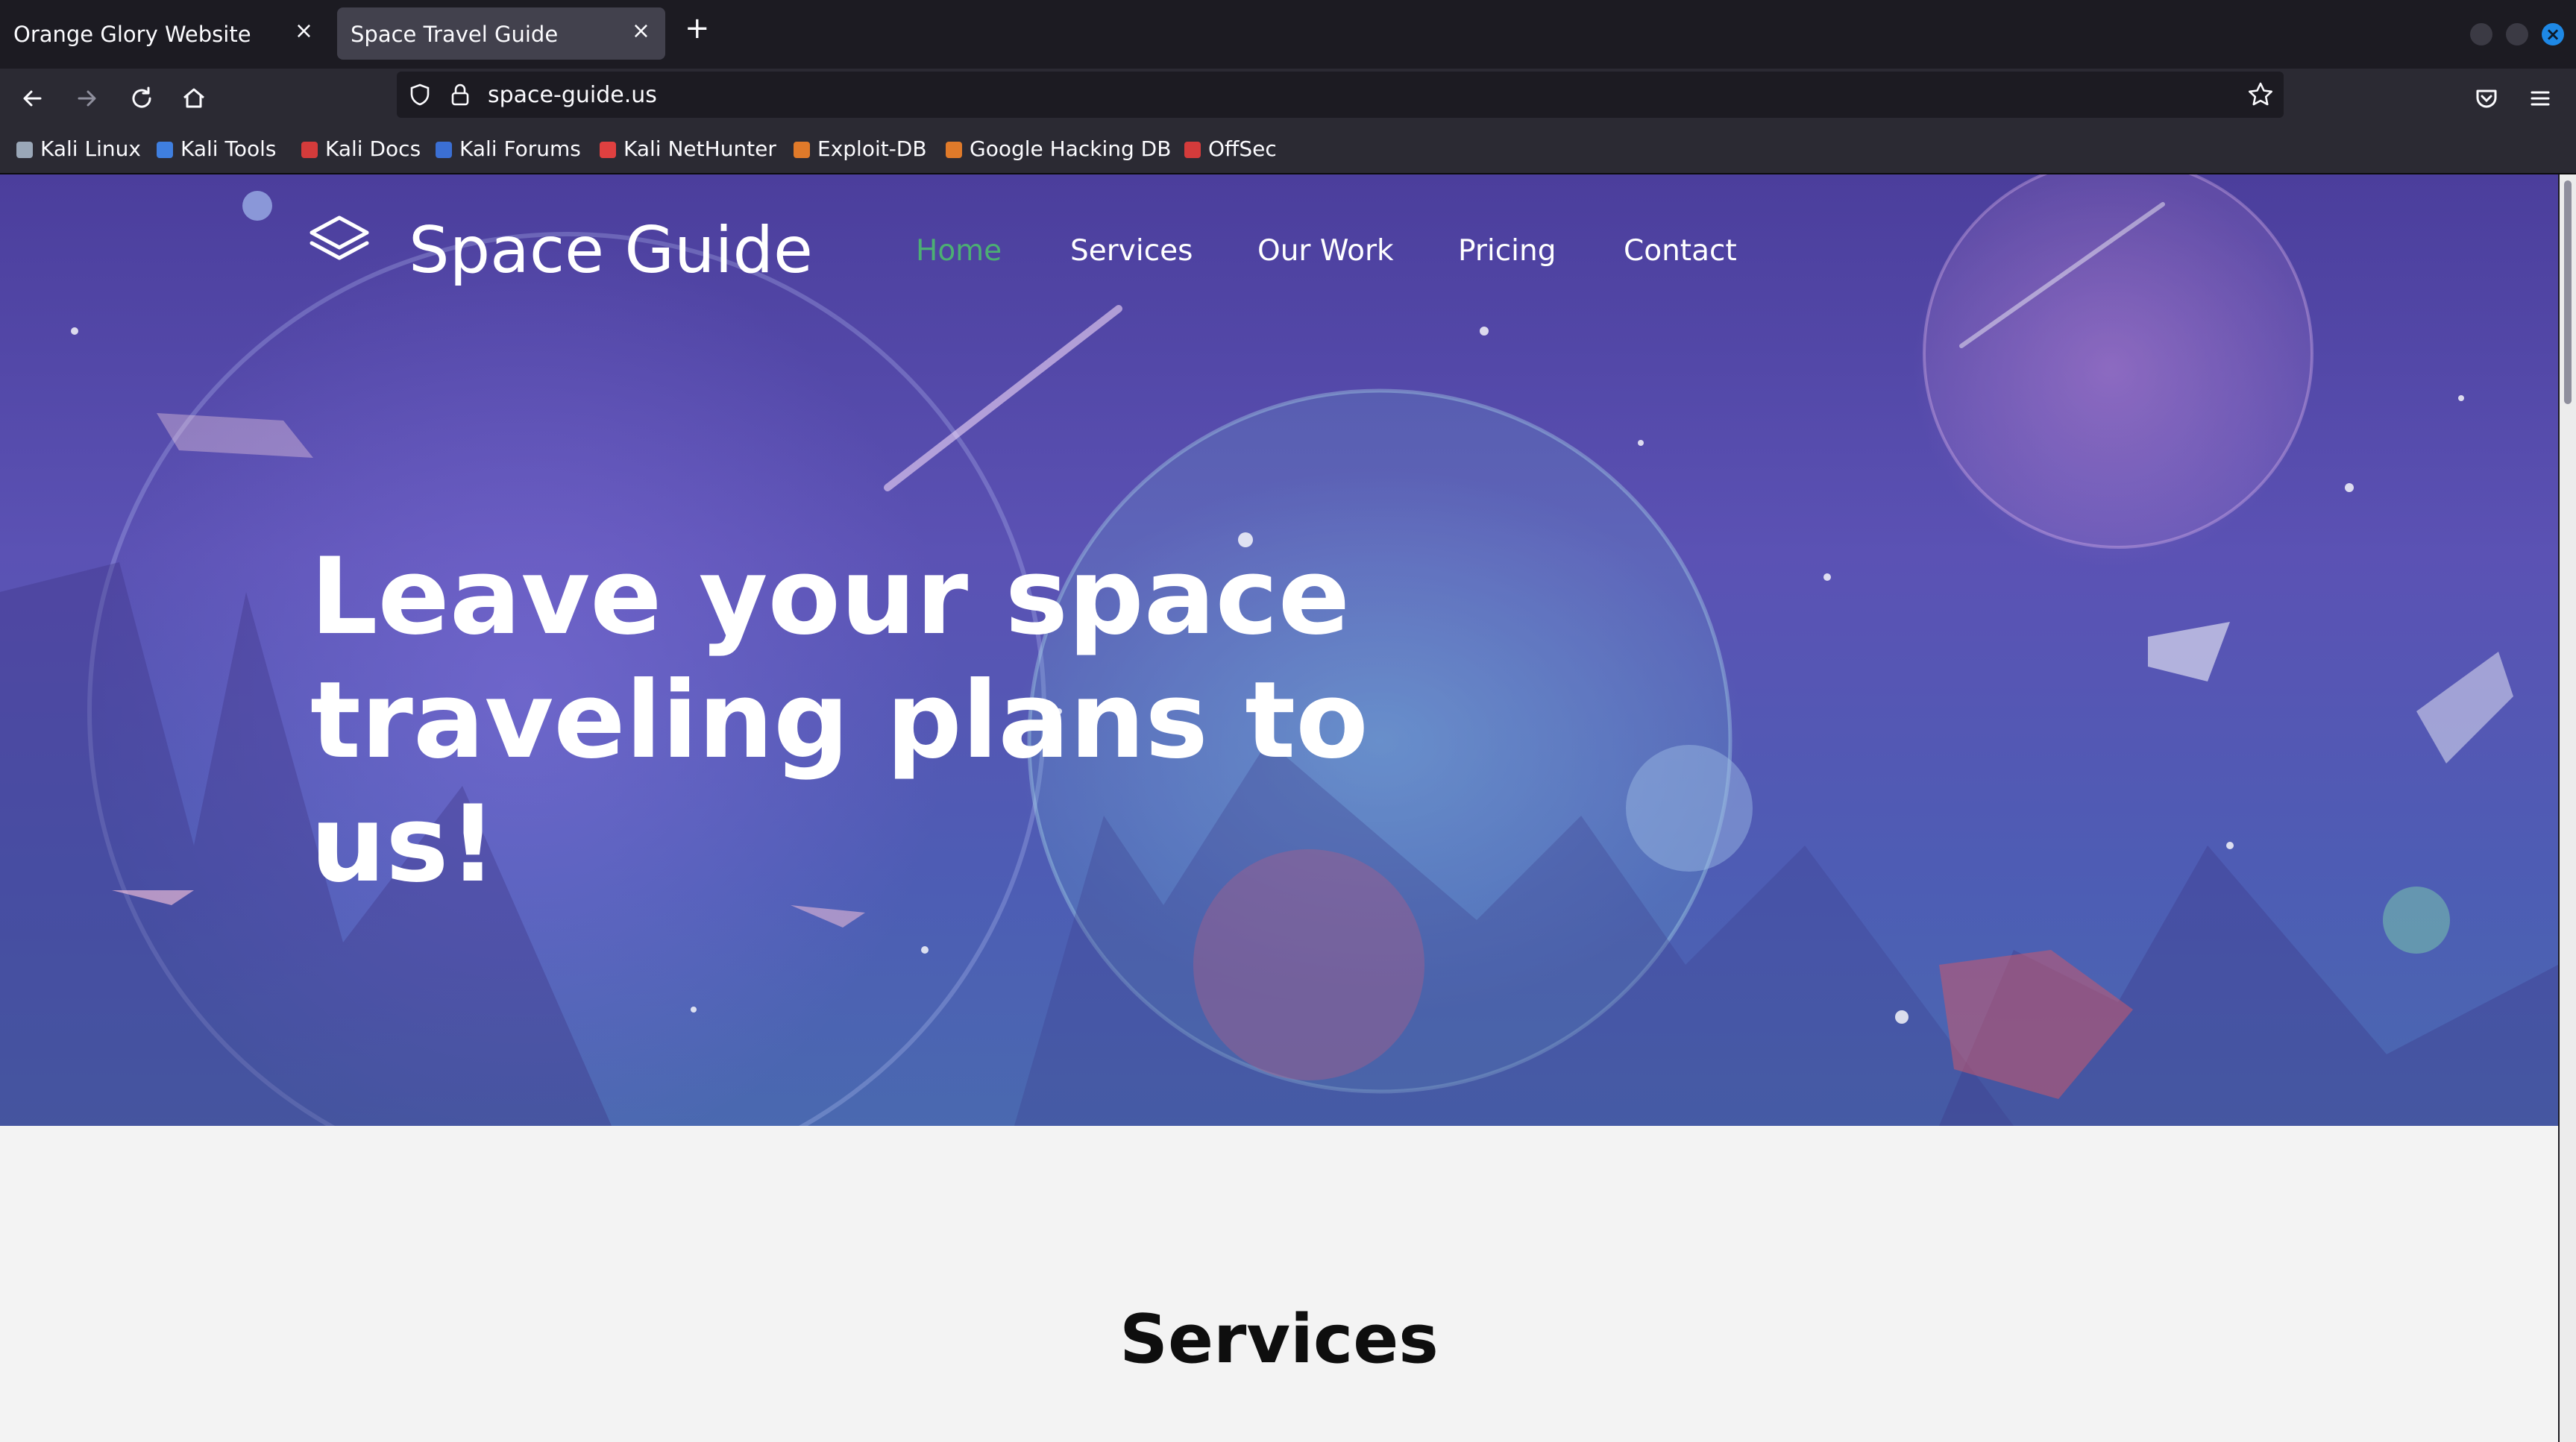 The height and width of the screenshot is (1442, 2576). I want to click on scrollbar-thumb, so click(2568, 292).